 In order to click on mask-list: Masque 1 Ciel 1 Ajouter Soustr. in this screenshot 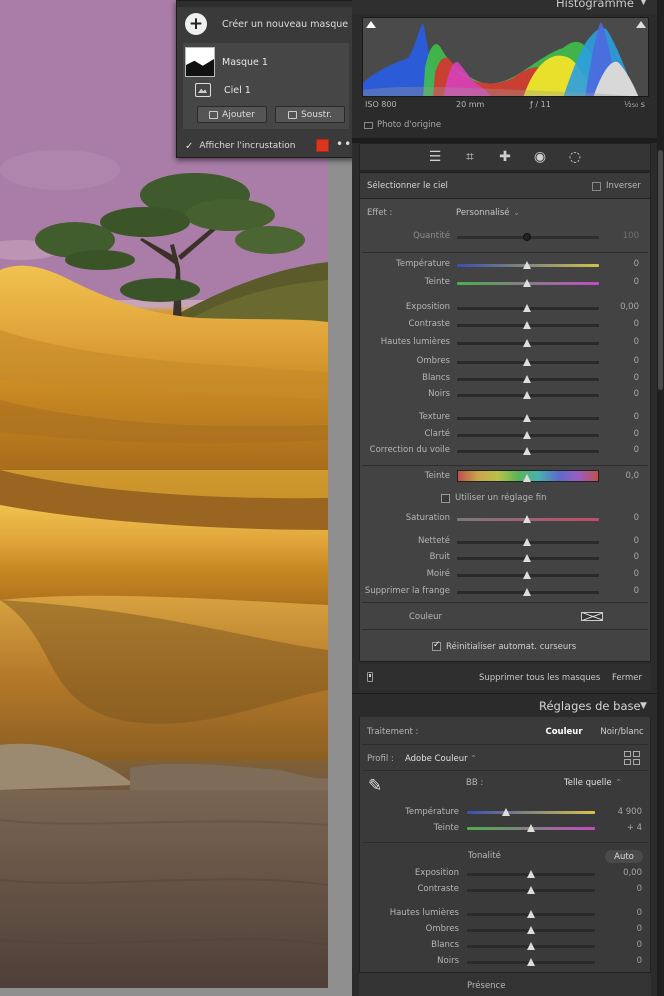, I will do `click(266, 86)`.